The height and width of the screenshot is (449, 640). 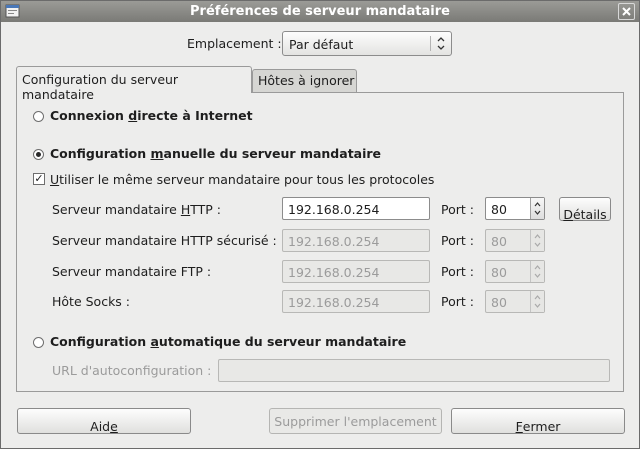 What do you see at coordinates (91, 301) in the screenshot?
I see `socks-host-label: Hôte Socks :` at bounding box center [91, 301].